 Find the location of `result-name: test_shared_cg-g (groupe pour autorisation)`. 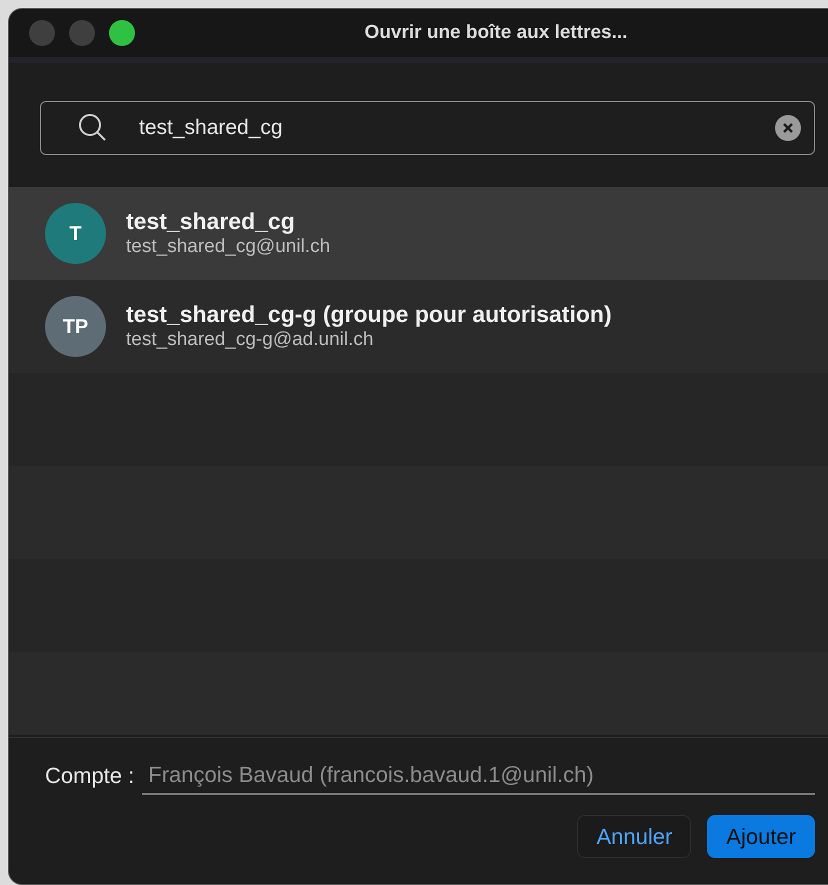

result-name: test_shared_cg-g (groupe pour autorisation) is located at coordinates (369, 315).